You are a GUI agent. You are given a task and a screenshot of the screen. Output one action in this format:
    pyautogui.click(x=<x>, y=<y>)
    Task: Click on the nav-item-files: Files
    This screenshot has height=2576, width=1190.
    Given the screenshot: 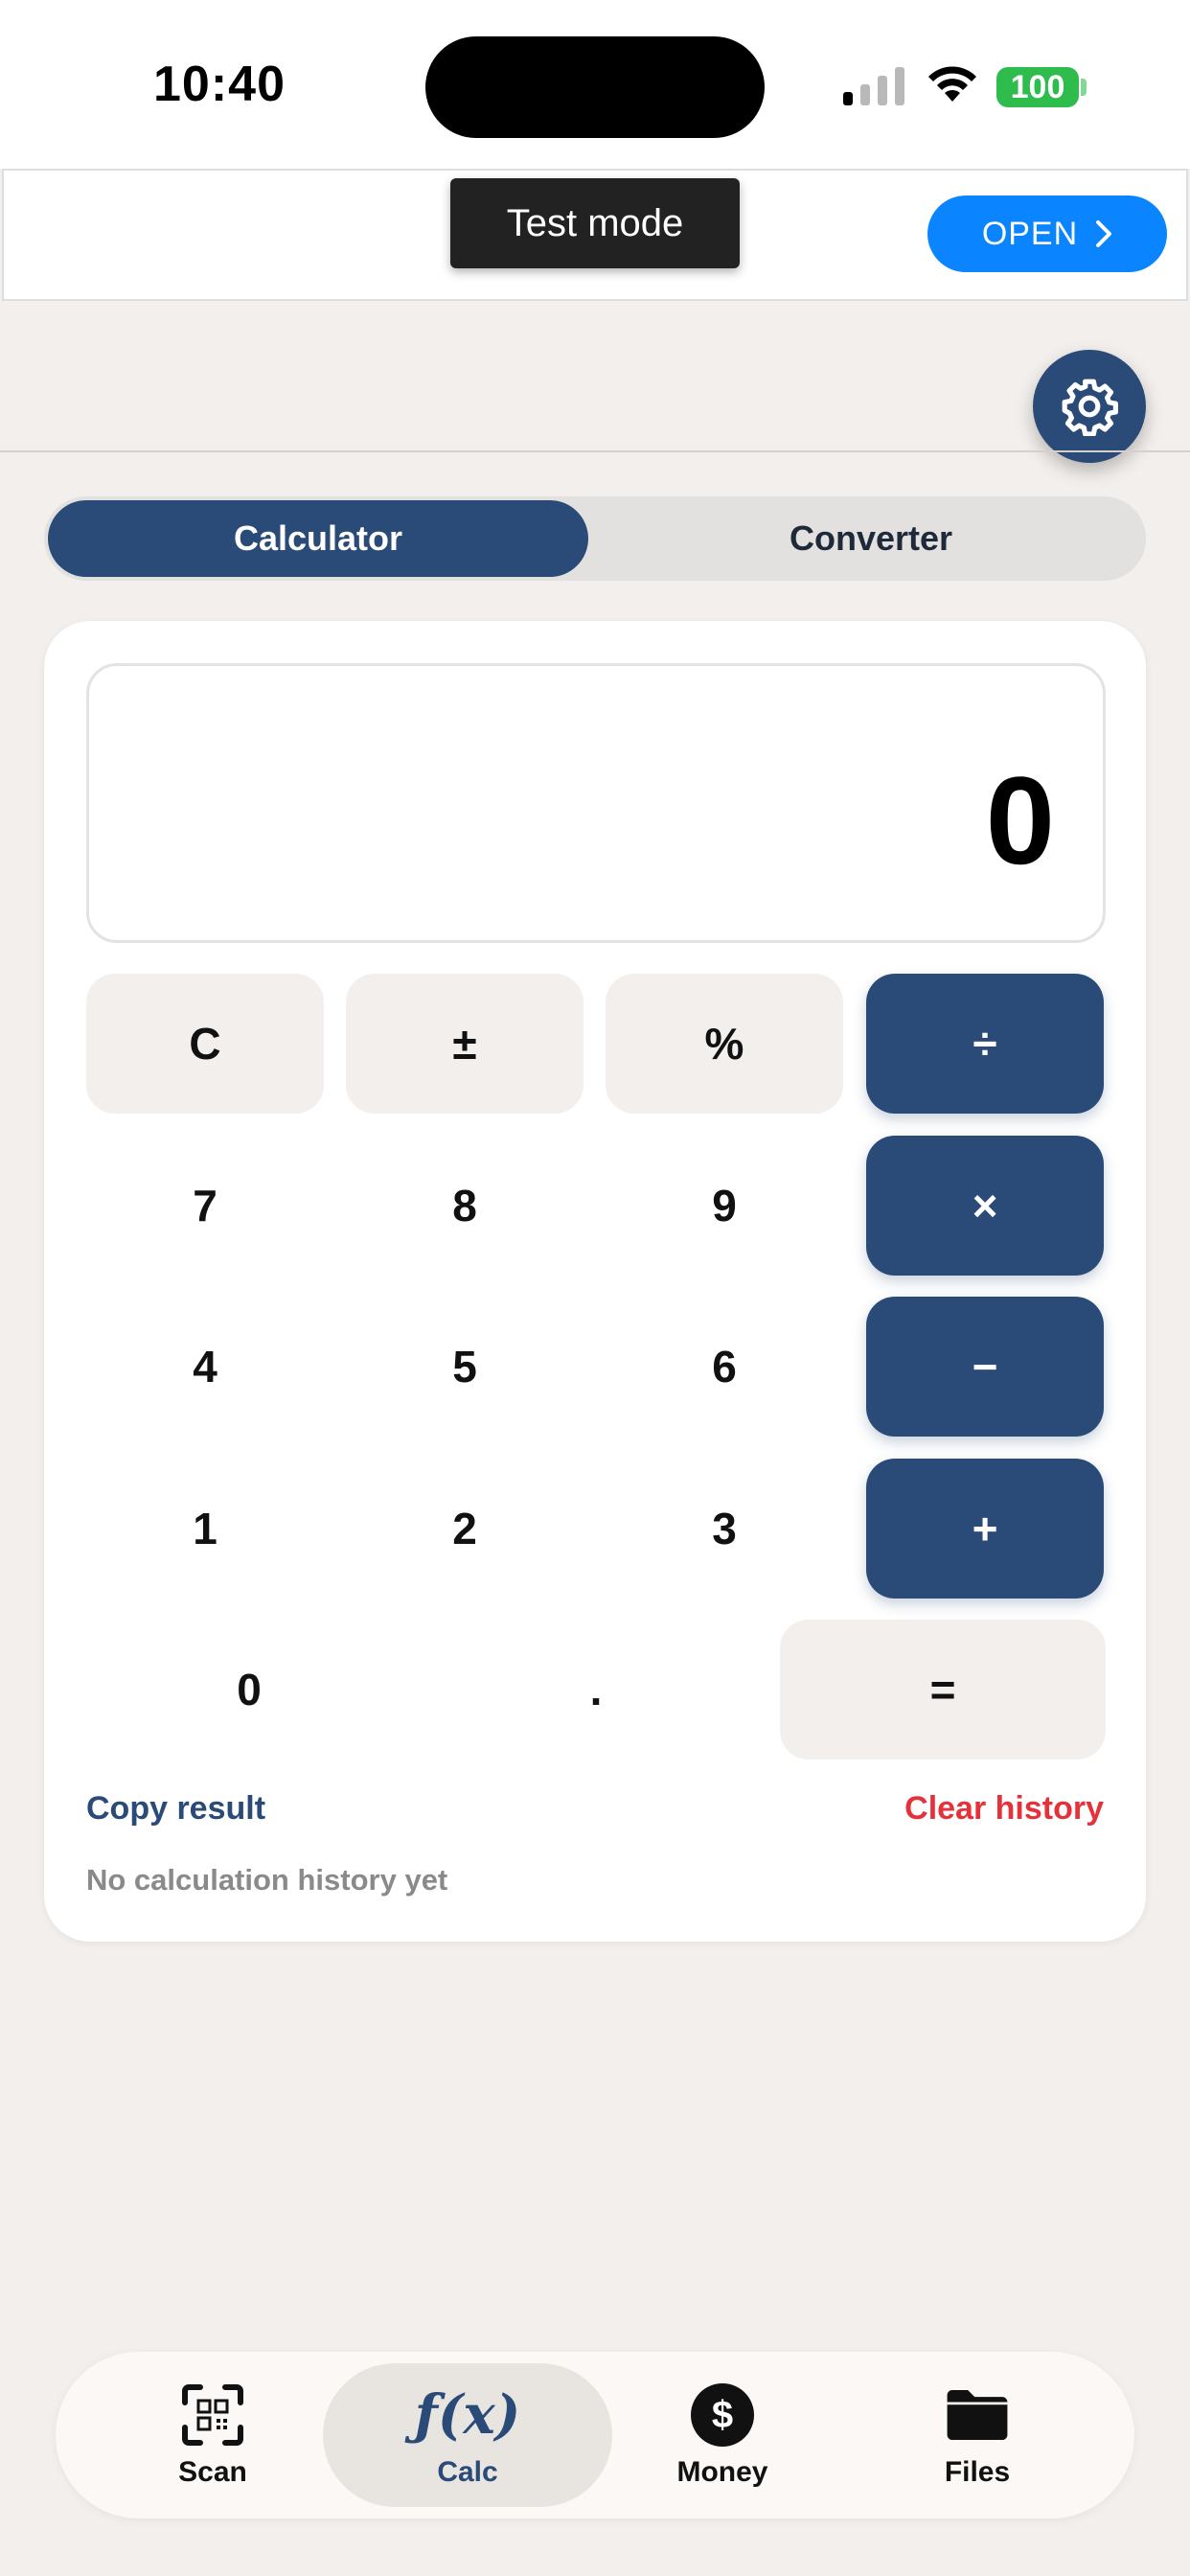 What is the action you would take?
    pyautogui.click(x=978, y=2435)
    